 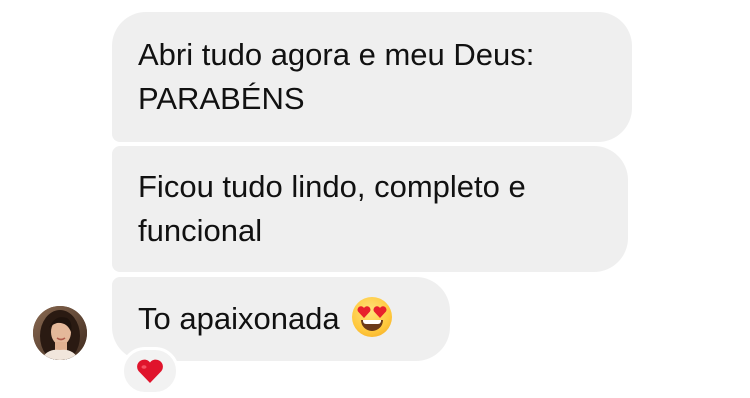 I want to click on reaction-badge, so click(x=150, y=371).